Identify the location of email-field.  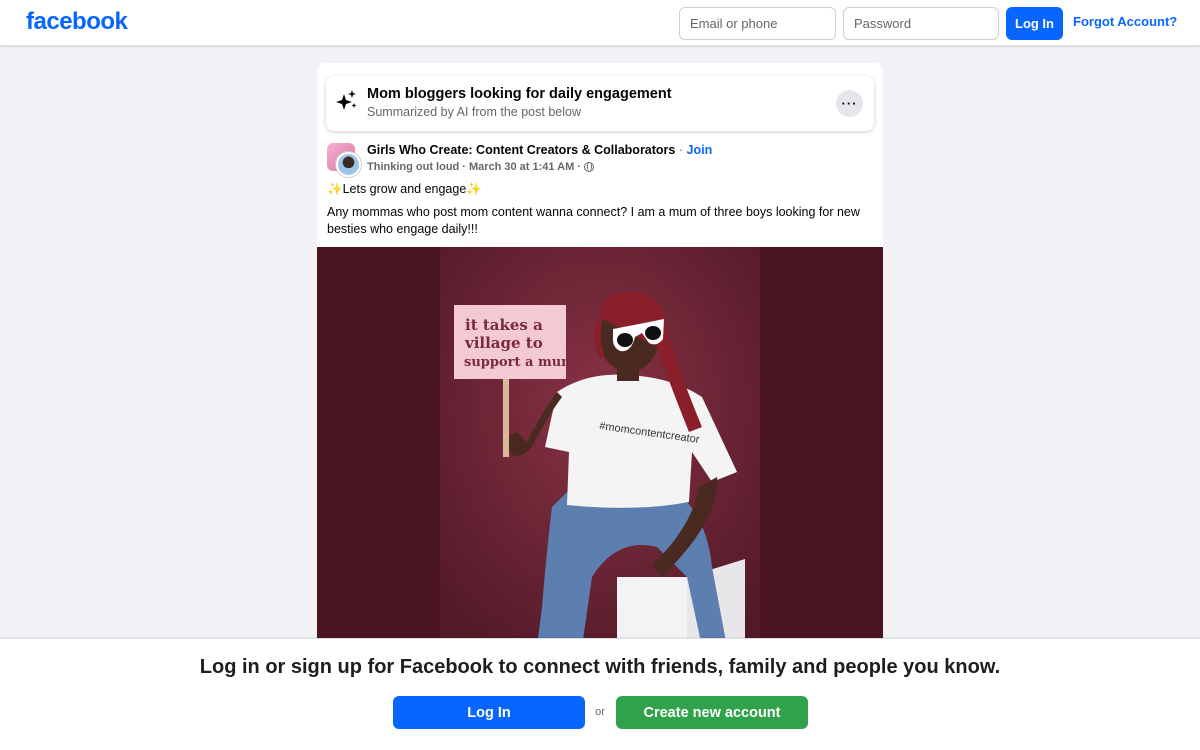
(757, 23).